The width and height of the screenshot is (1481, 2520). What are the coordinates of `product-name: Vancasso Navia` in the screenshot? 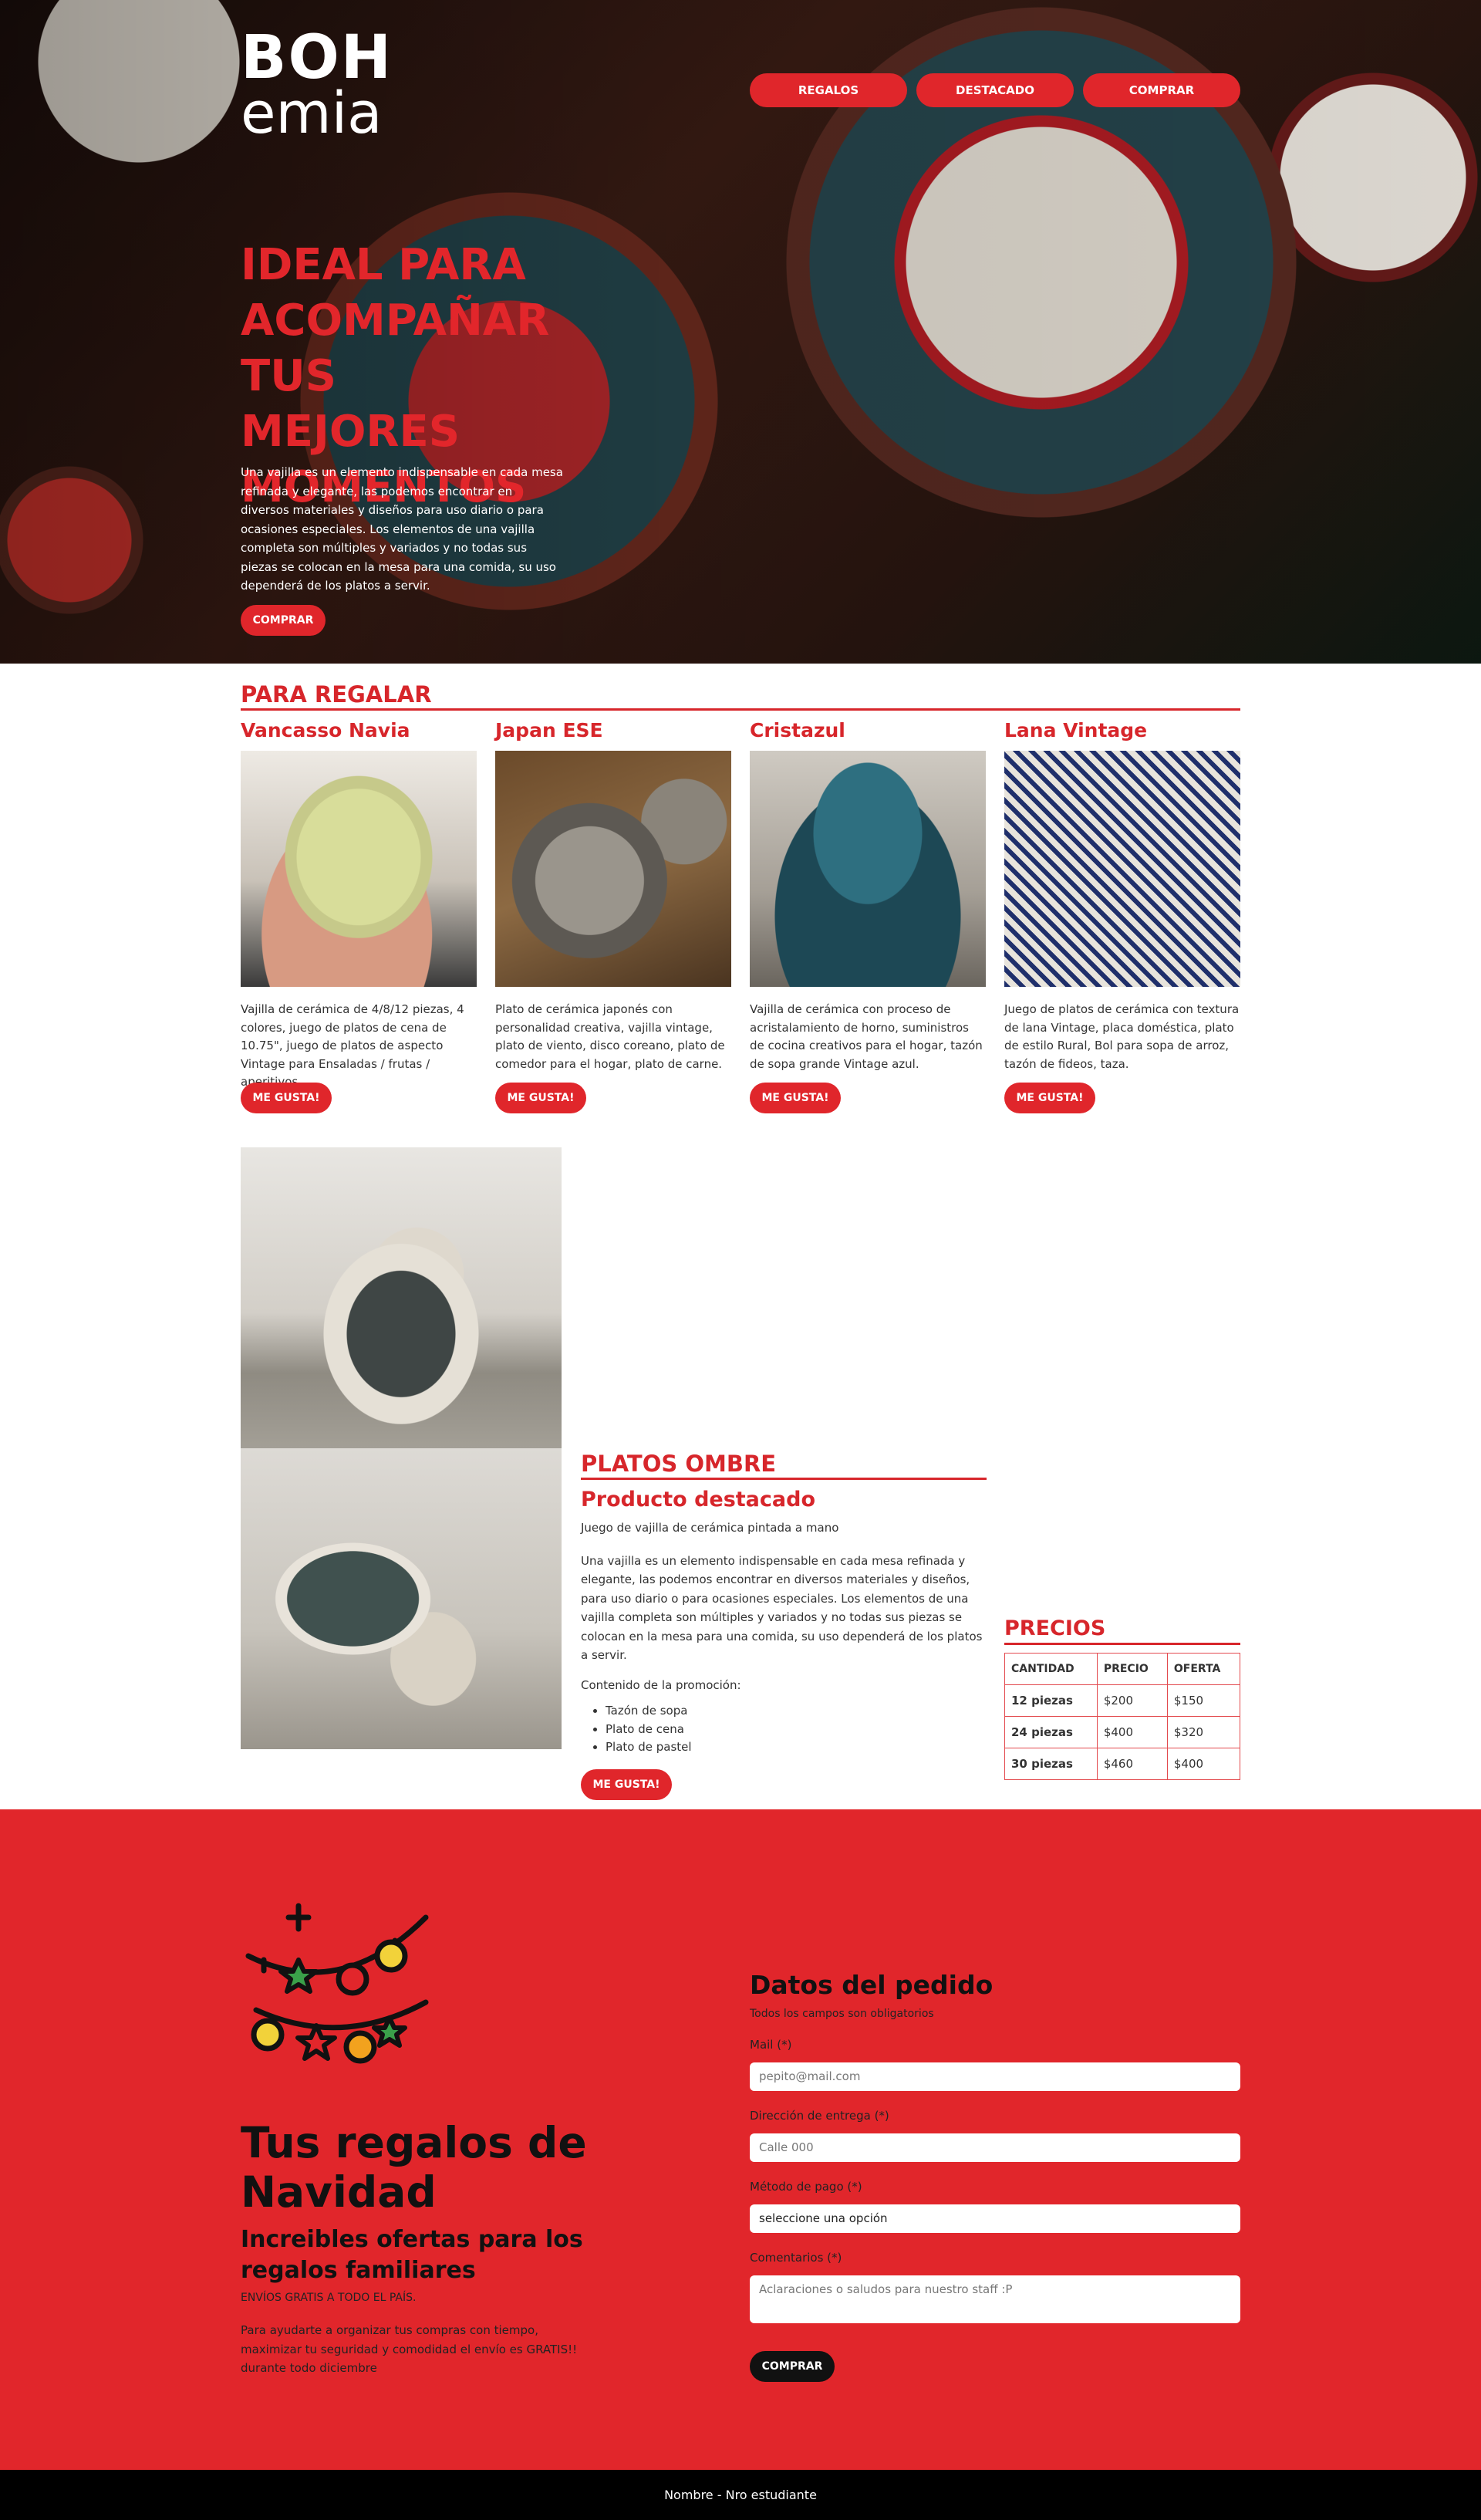 It's located at (325, 730).